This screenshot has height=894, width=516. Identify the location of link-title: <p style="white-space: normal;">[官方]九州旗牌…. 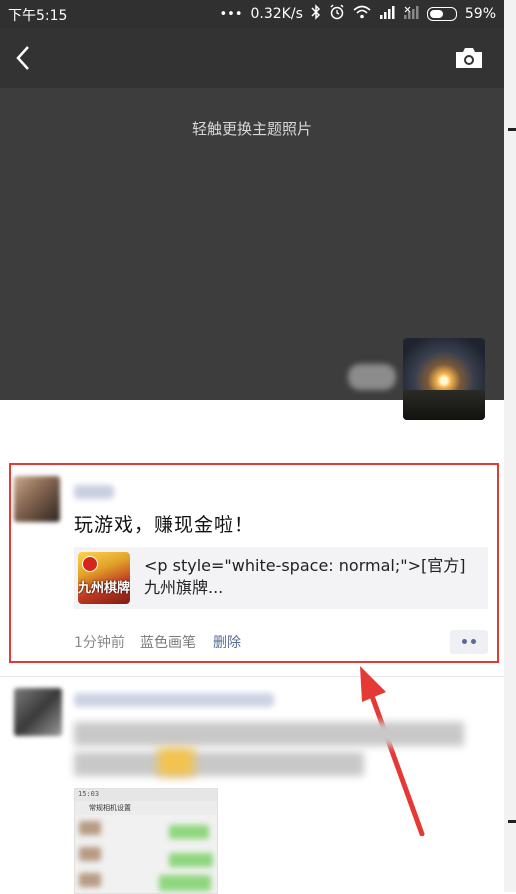
(305, 576).